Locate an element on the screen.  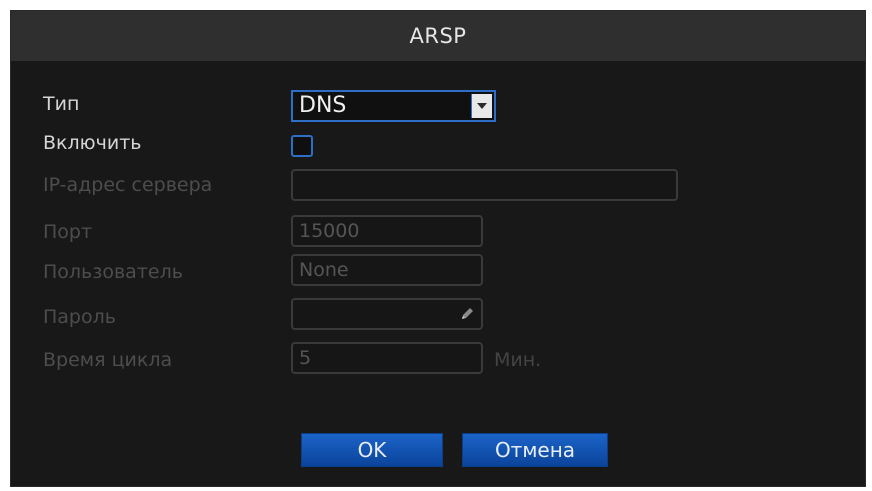
dialog-title: ARSP is located at coordinates (438, 36).